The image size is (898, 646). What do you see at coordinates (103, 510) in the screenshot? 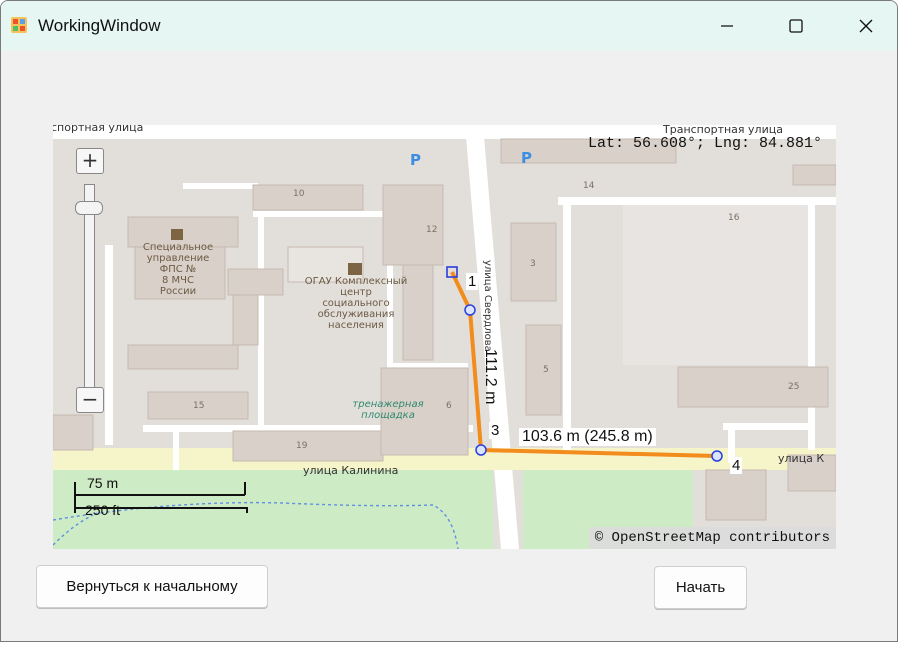
I see `scale-imperial-label: 250 ft` at bounding box center [103, 510].